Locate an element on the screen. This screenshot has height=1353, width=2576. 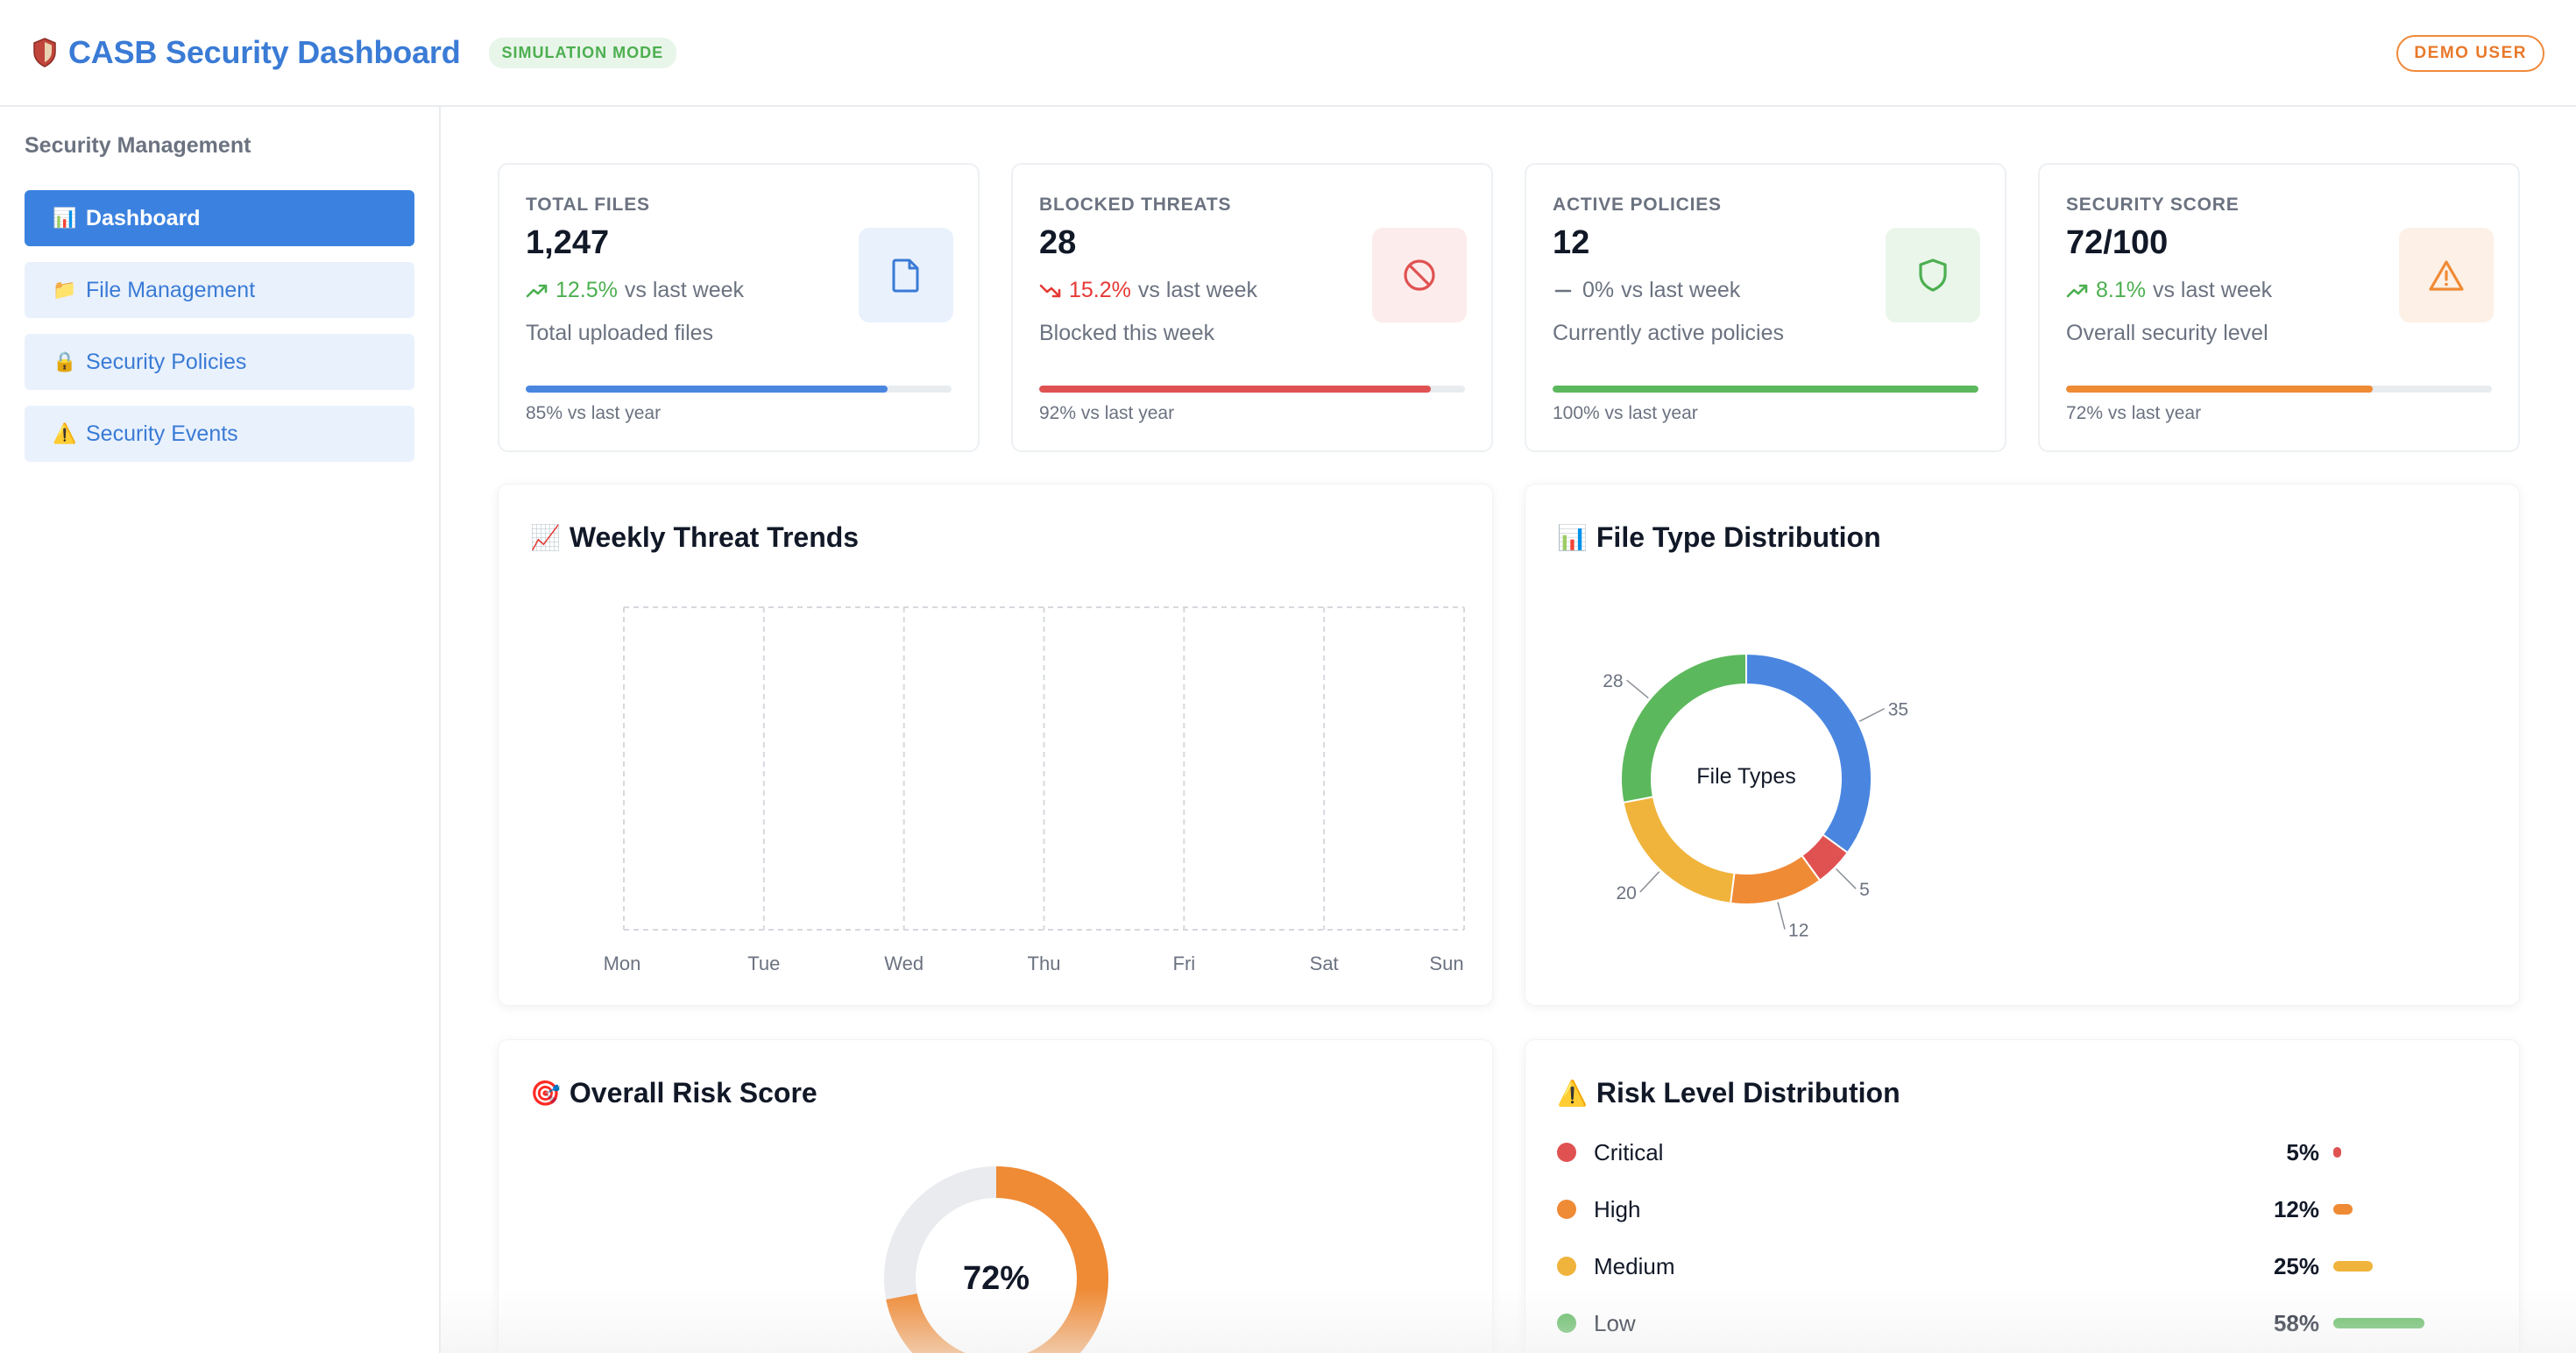
risk-name: High is located at coordinates (1617, 1208).